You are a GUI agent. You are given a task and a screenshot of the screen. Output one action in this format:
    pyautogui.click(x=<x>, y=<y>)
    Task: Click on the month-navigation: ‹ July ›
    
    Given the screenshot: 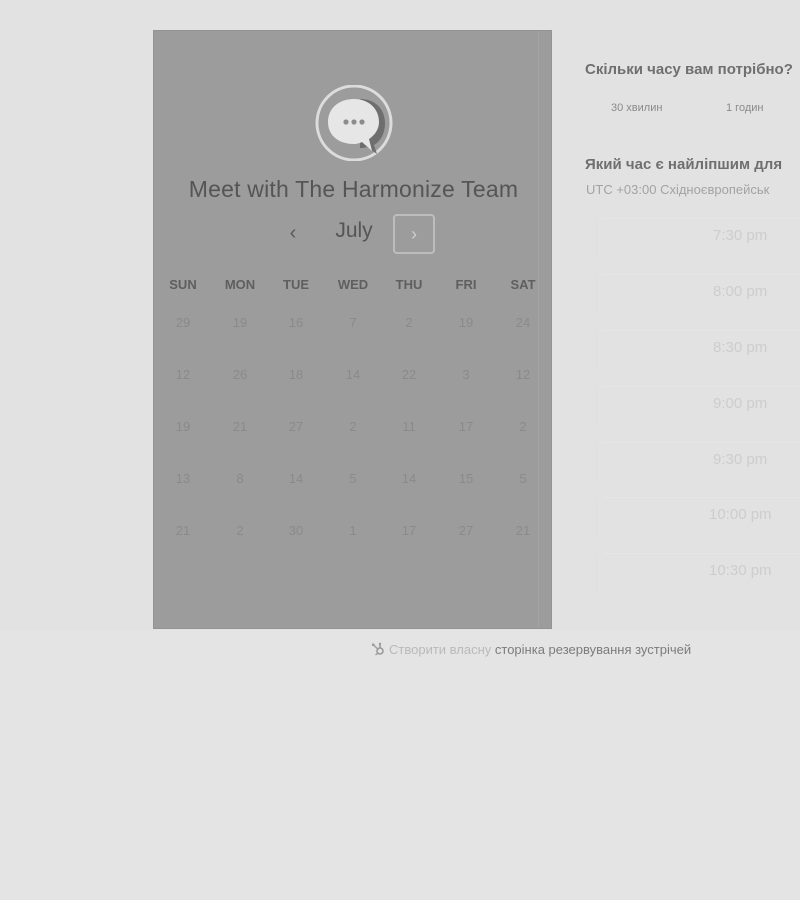 What is the action you would take?
    pyautogui.click(x=353, y=234)
    